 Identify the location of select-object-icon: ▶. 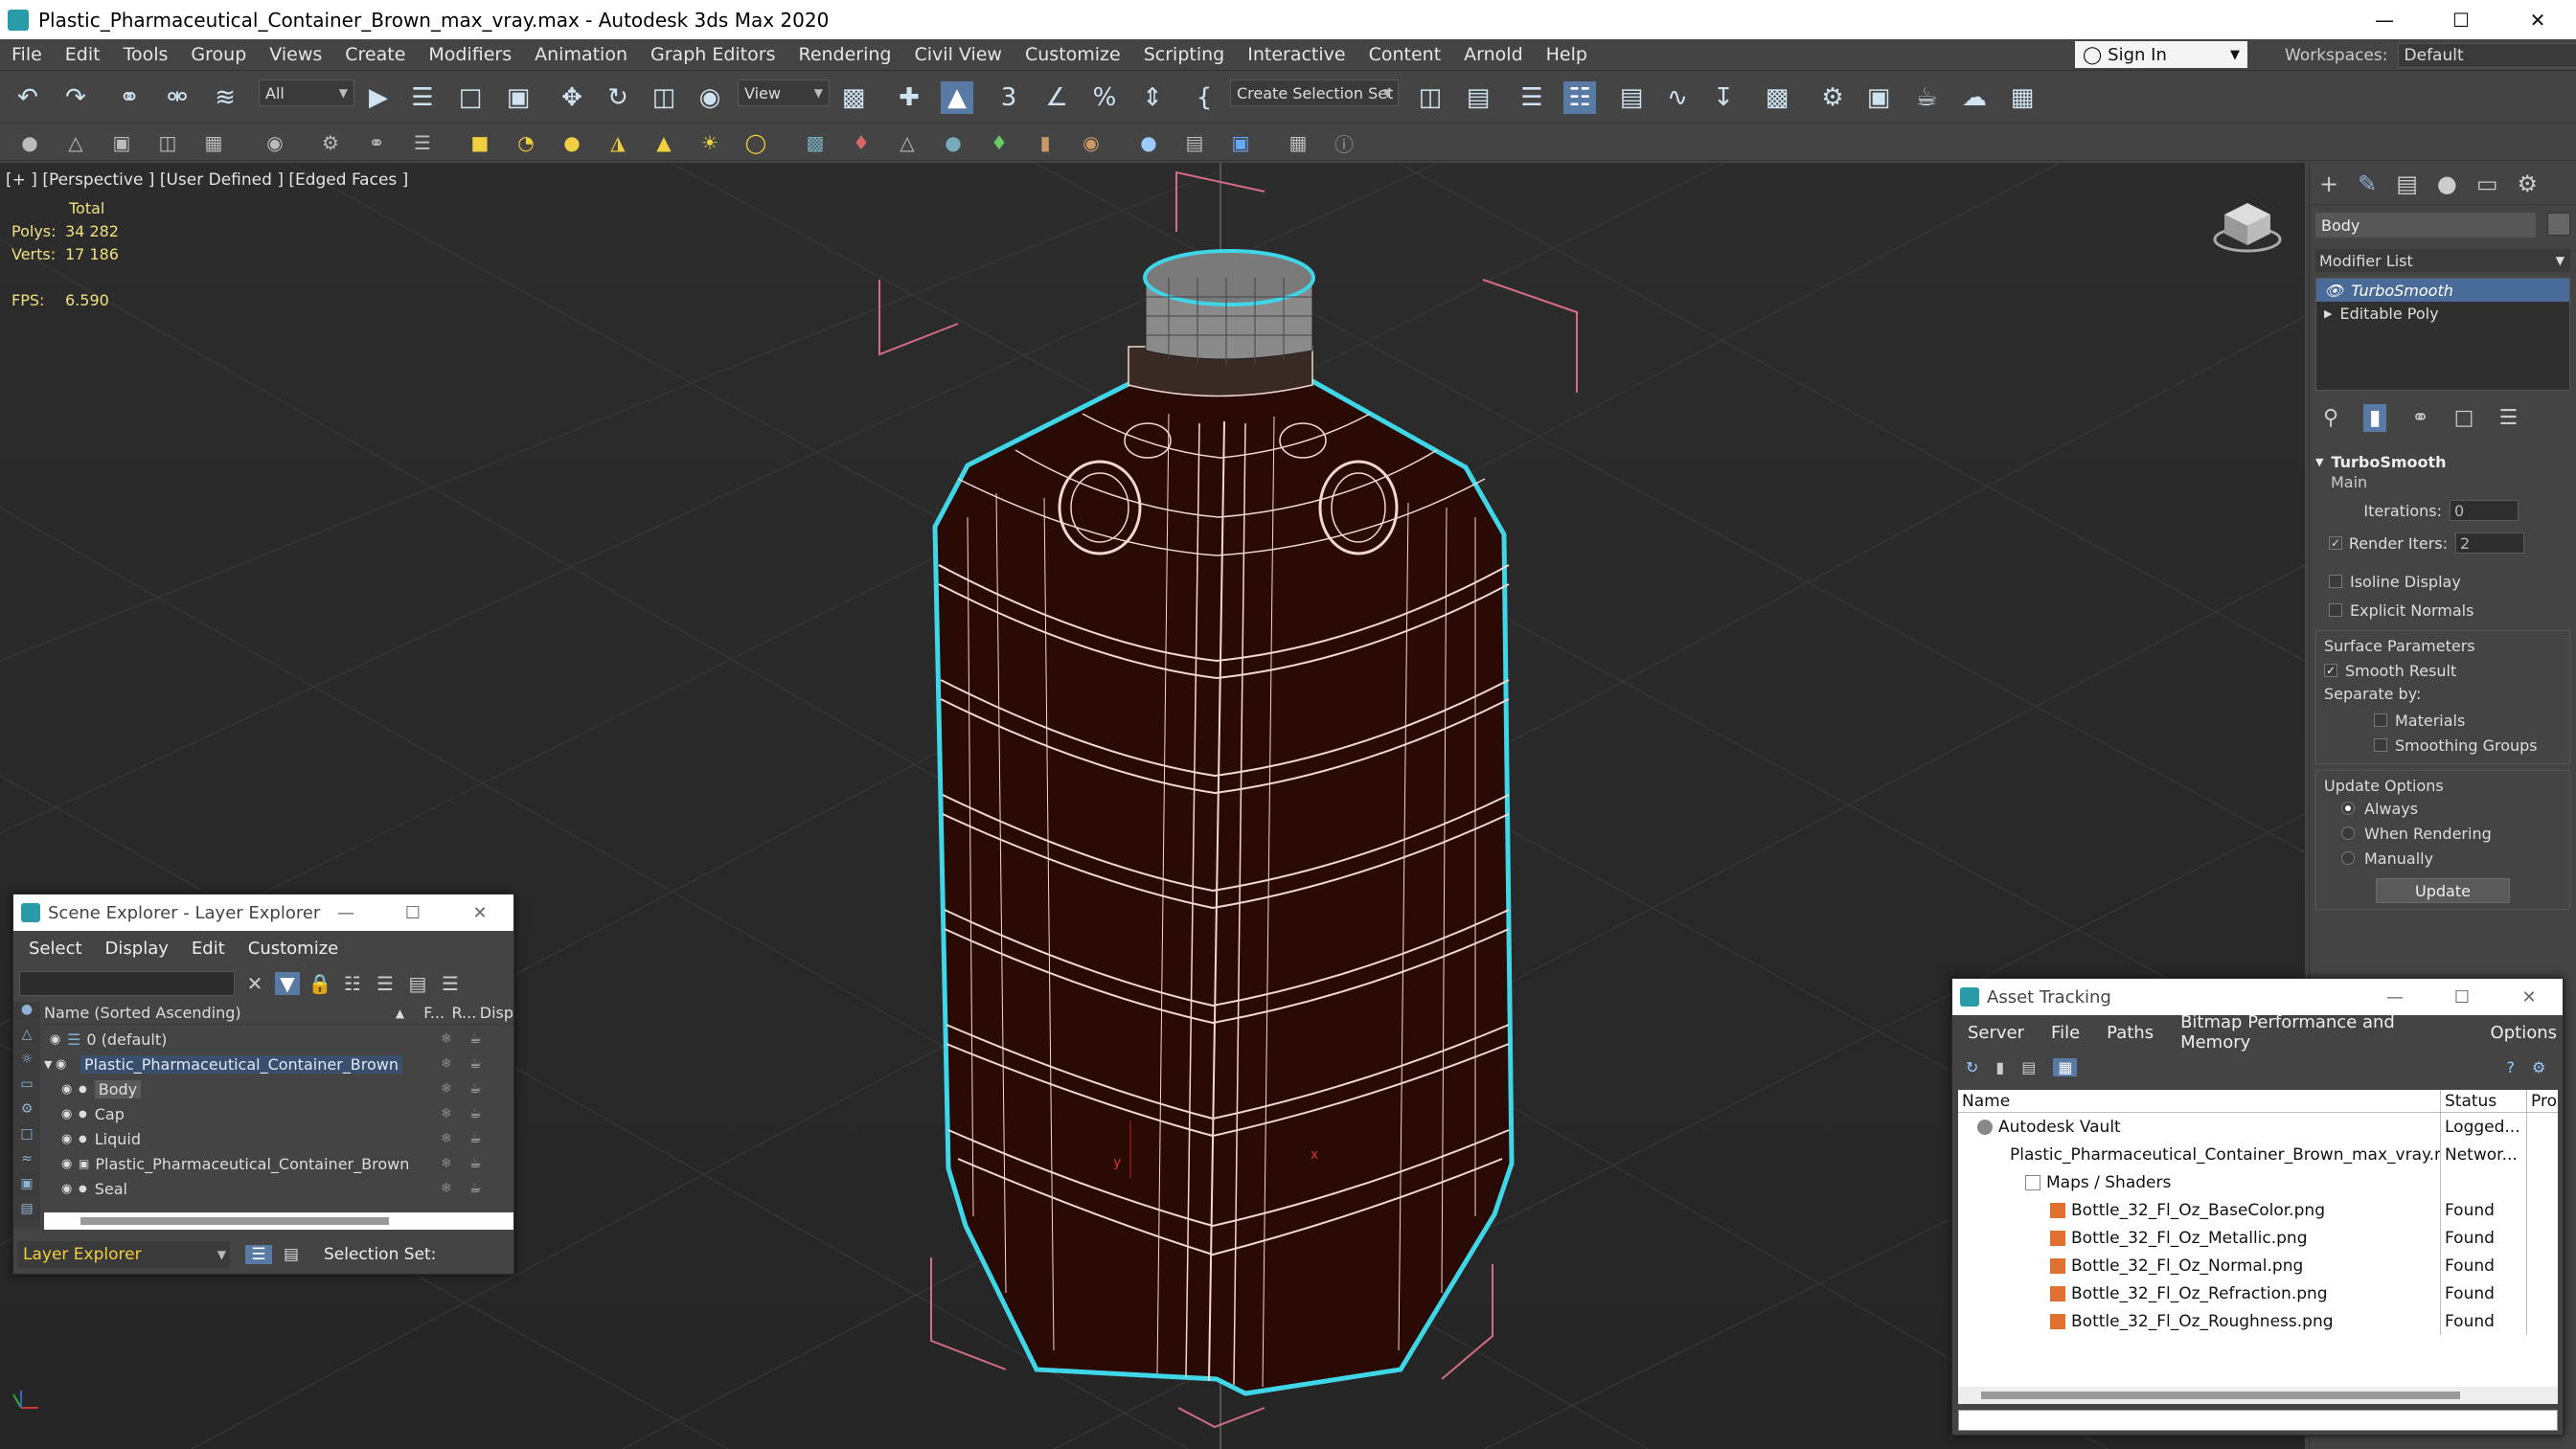
(378, 97).